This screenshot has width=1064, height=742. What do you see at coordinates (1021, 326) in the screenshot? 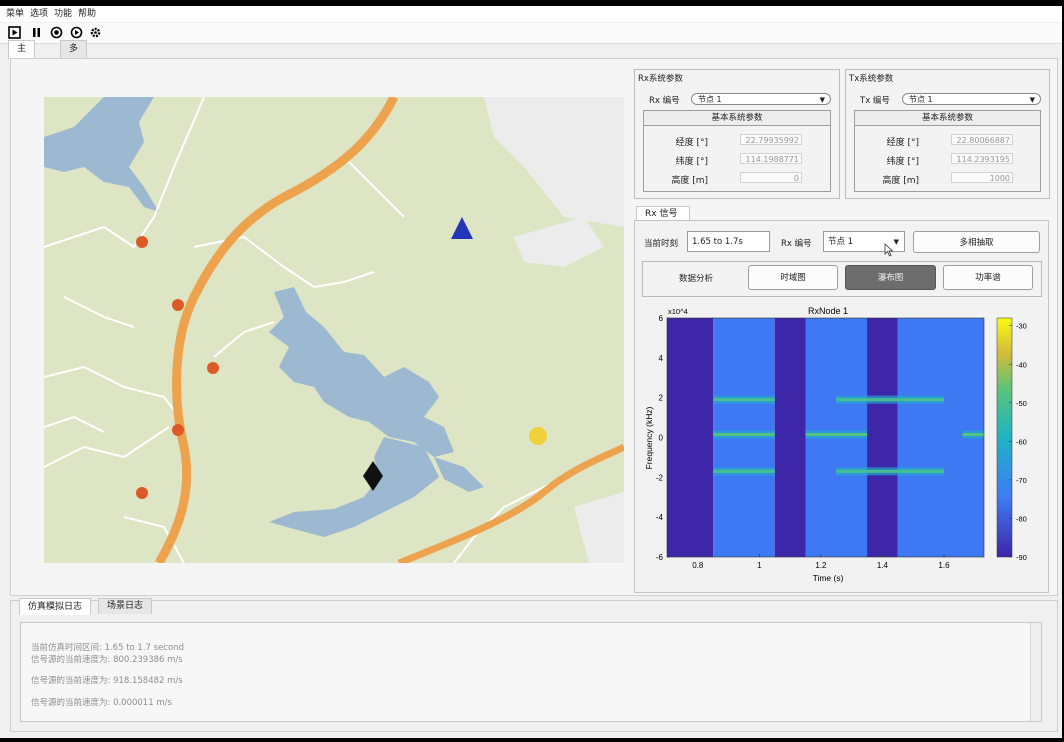
I see `colorbar-tick-label: -30` at bounding box center [1021, 326].